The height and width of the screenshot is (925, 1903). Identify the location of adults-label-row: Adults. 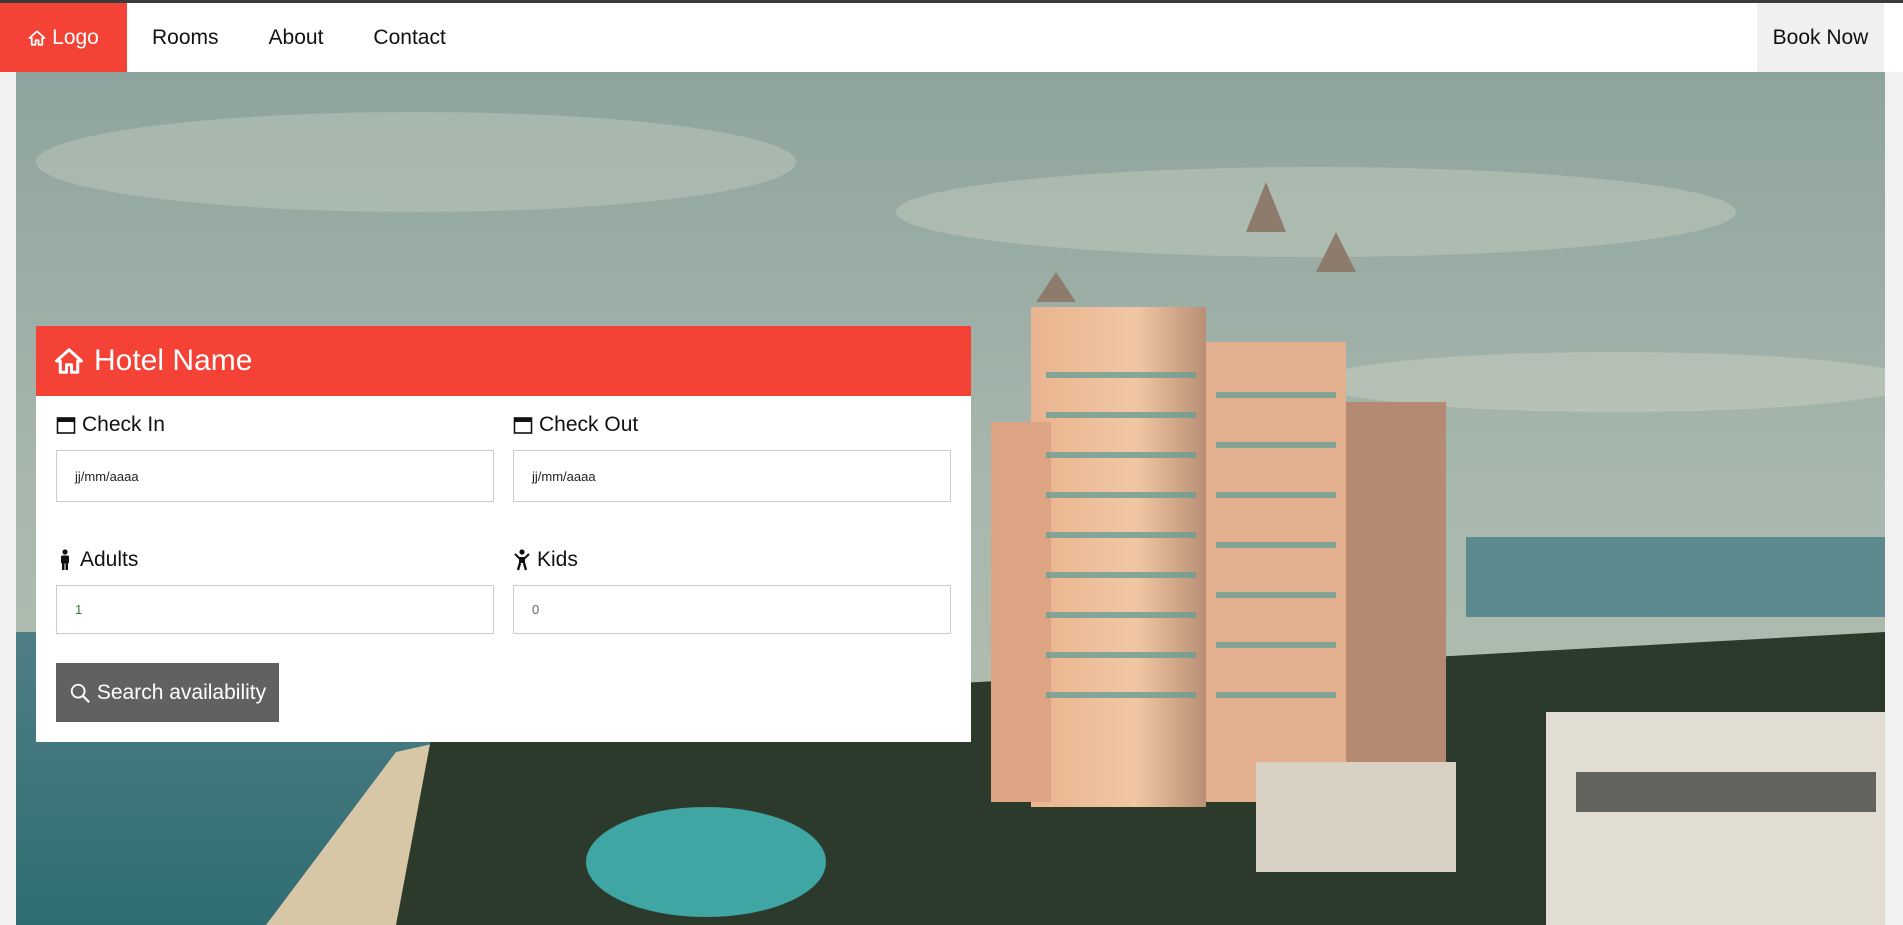
(275, 560).